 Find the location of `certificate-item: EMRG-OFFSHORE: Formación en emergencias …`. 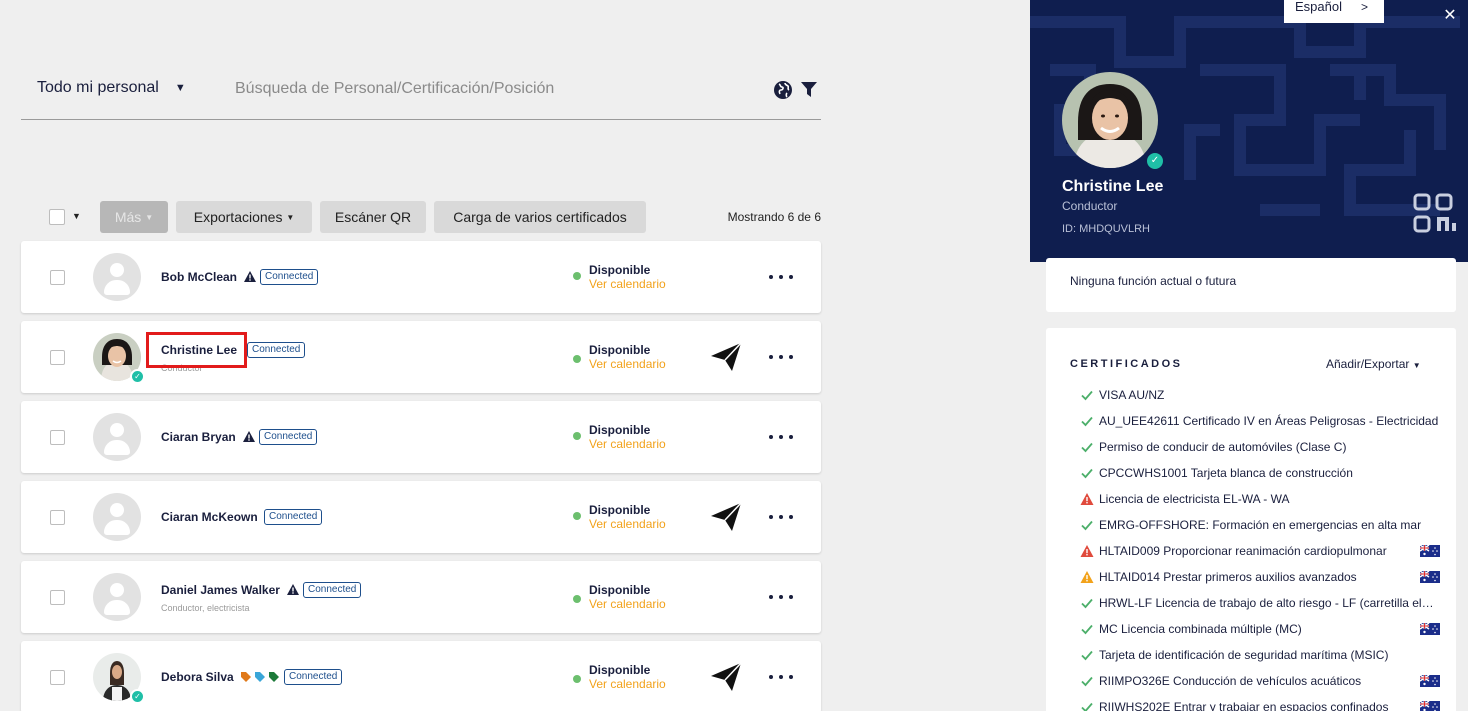

certificate-item: EMRG-OFFSHORE: Formación en emergencias … is located at coordinates (1260, 525).